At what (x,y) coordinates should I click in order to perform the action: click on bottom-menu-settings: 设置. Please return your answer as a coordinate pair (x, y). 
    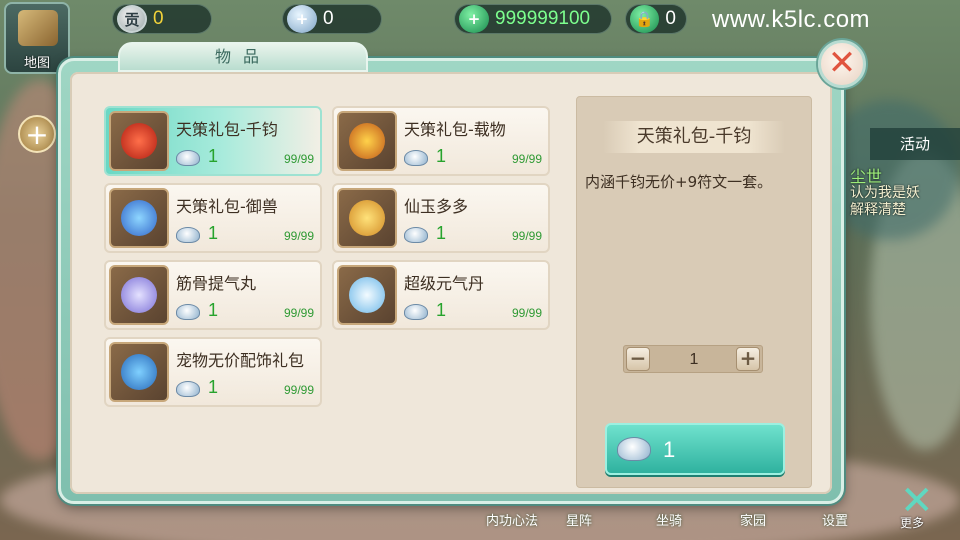
    Looking at the image, I should click on (835, 521).